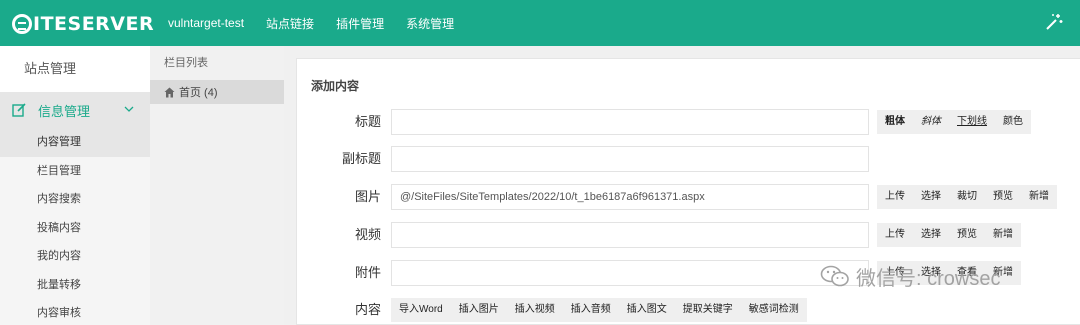  Describe the element at coordinates (591, 310) in the screenshot. I see `insert-audio-button: 插入音频` at that location.